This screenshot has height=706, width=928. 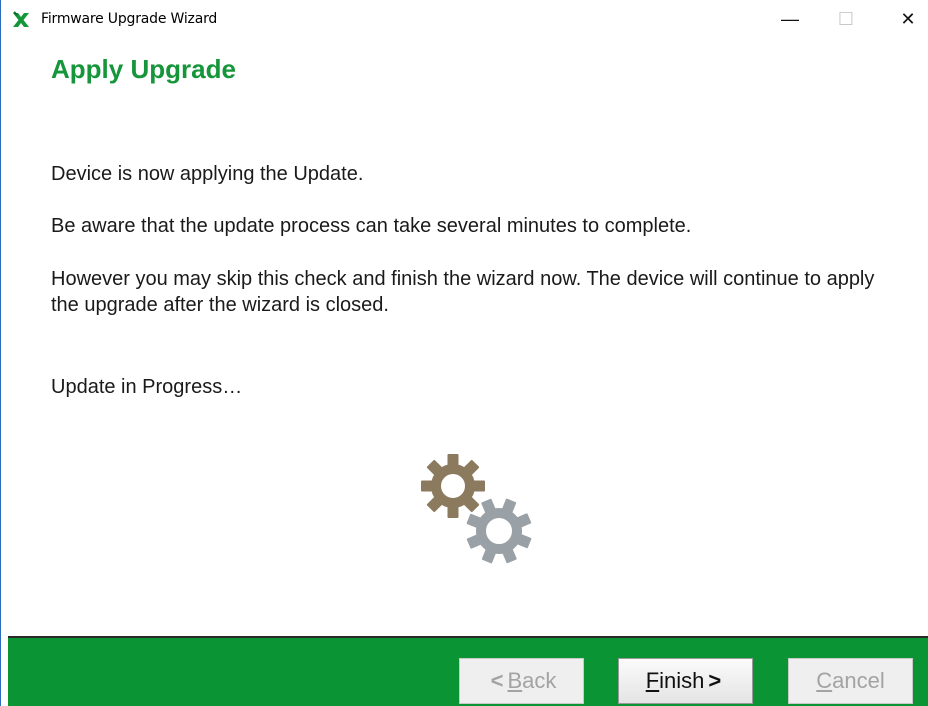 I want to click on back-label: ack, so click(x=539, y=680).